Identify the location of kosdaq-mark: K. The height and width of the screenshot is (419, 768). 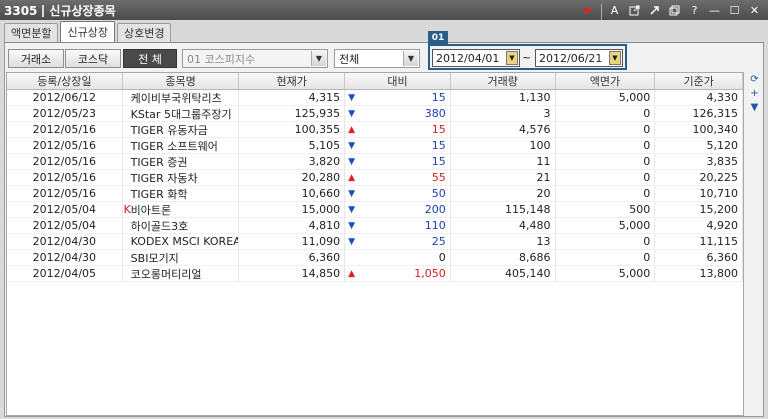
(127, 209).